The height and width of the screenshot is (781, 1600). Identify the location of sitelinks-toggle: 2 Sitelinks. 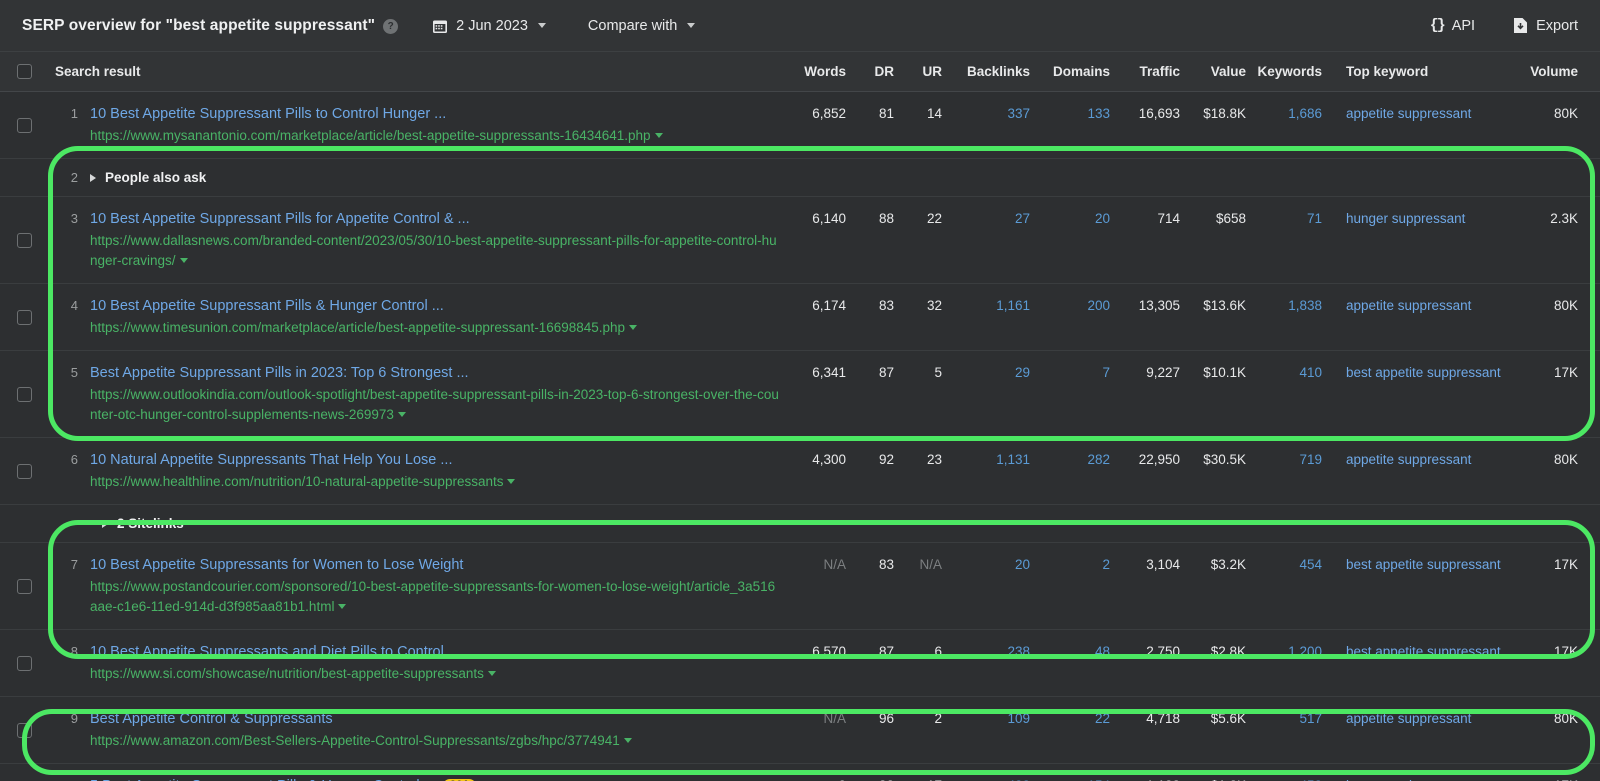
(131, 523).